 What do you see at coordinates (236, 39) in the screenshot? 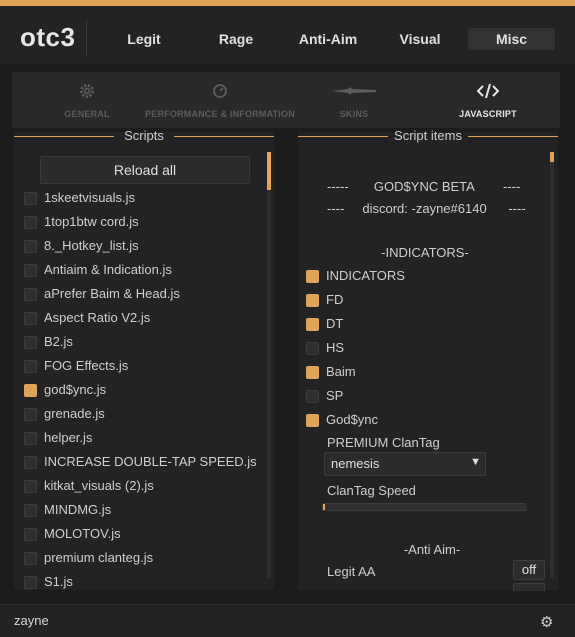
I see `tab-rage: Rage` at bounding box center [236, 39].